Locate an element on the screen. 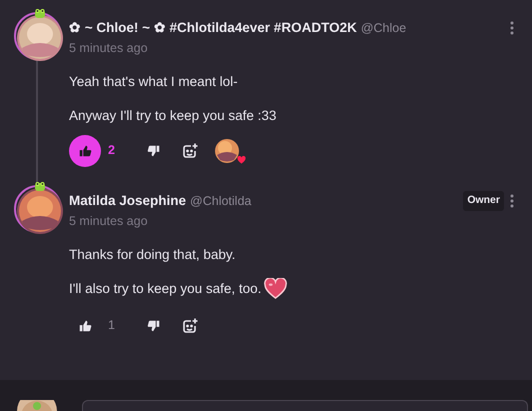 This screenshot has width=532, height=411. user-handle: @Chlotilda is located at coordinates (221, 201).